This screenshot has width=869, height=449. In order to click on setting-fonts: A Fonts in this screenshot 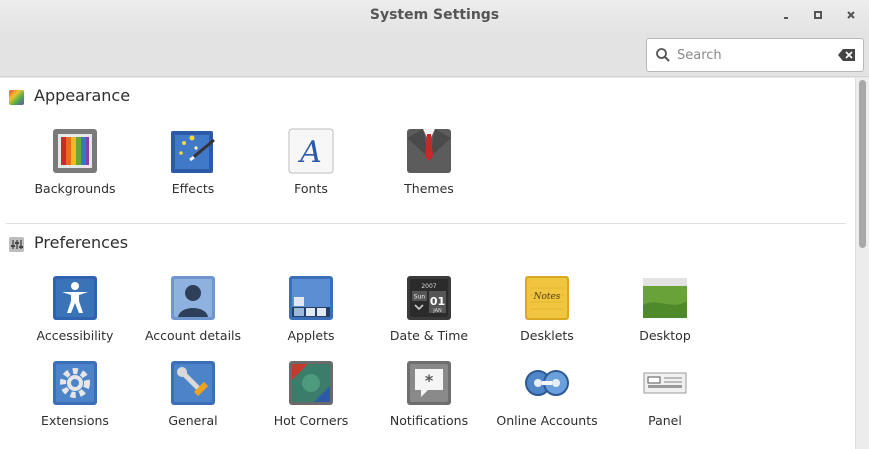, I will do `click(311, 162)`.